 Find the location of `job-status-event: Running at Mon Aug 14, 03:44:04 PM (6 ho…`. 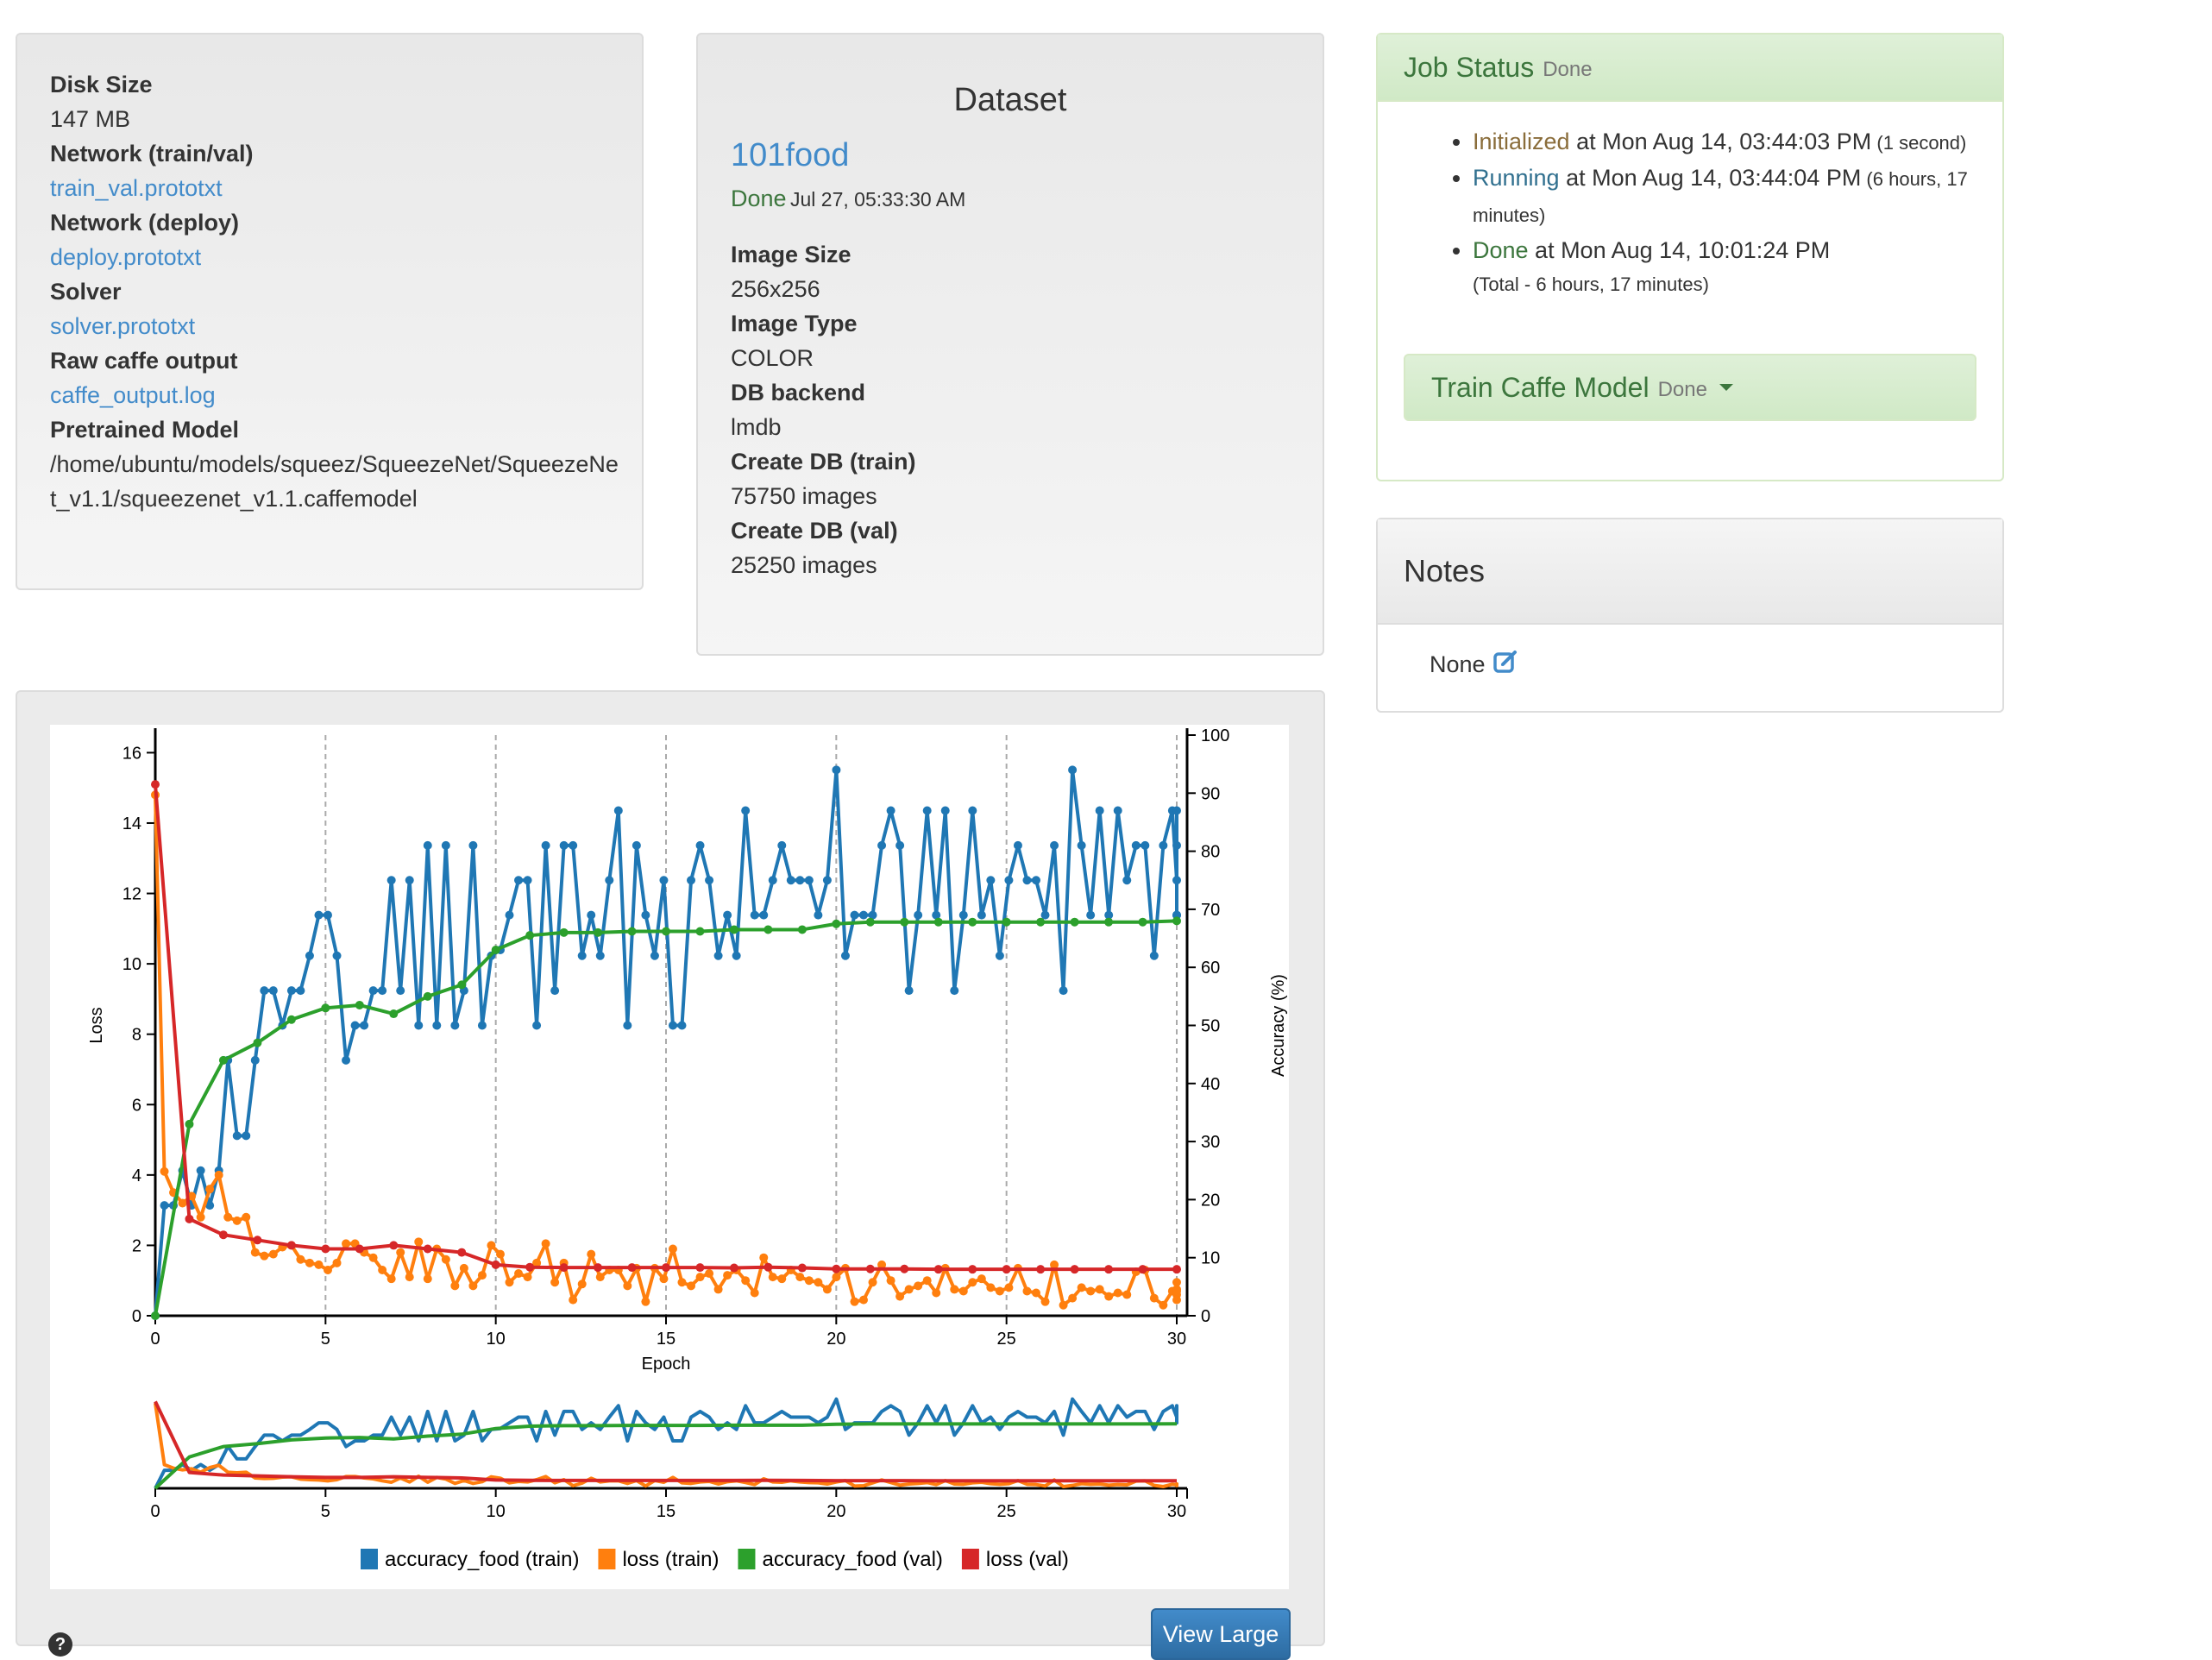

job-status-event: Running at Mon Aug 14, 03:44:04 PM (6 ho… is located at coordinates (1729, 196).